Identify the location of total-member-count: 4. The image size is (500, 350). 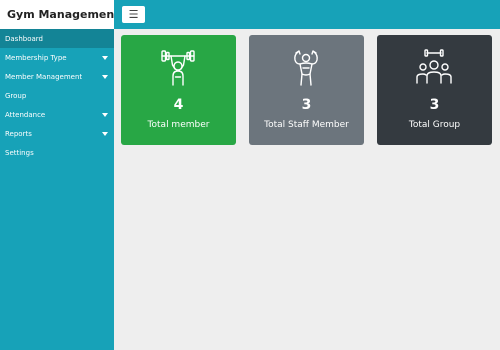
(178, 105).